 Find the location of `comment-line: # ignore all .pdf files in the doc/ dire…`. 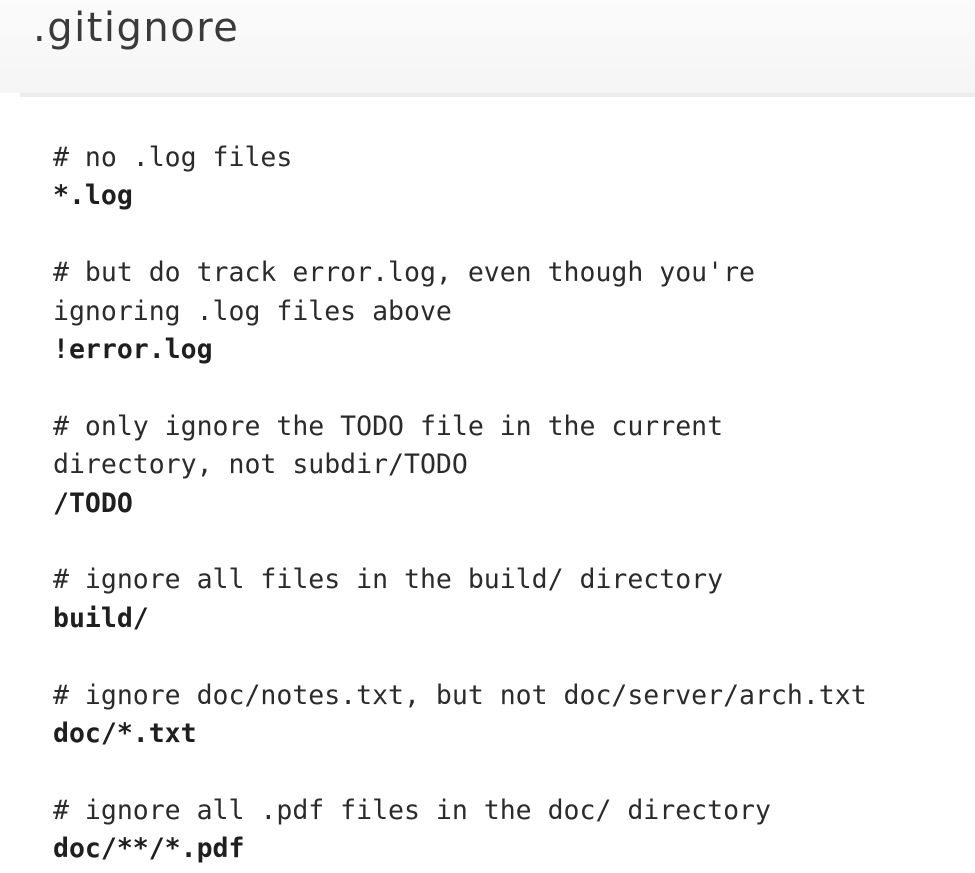

comment-line: # ignore all .pdf files in the doc/ dire… is located at coordinates (412, 810).